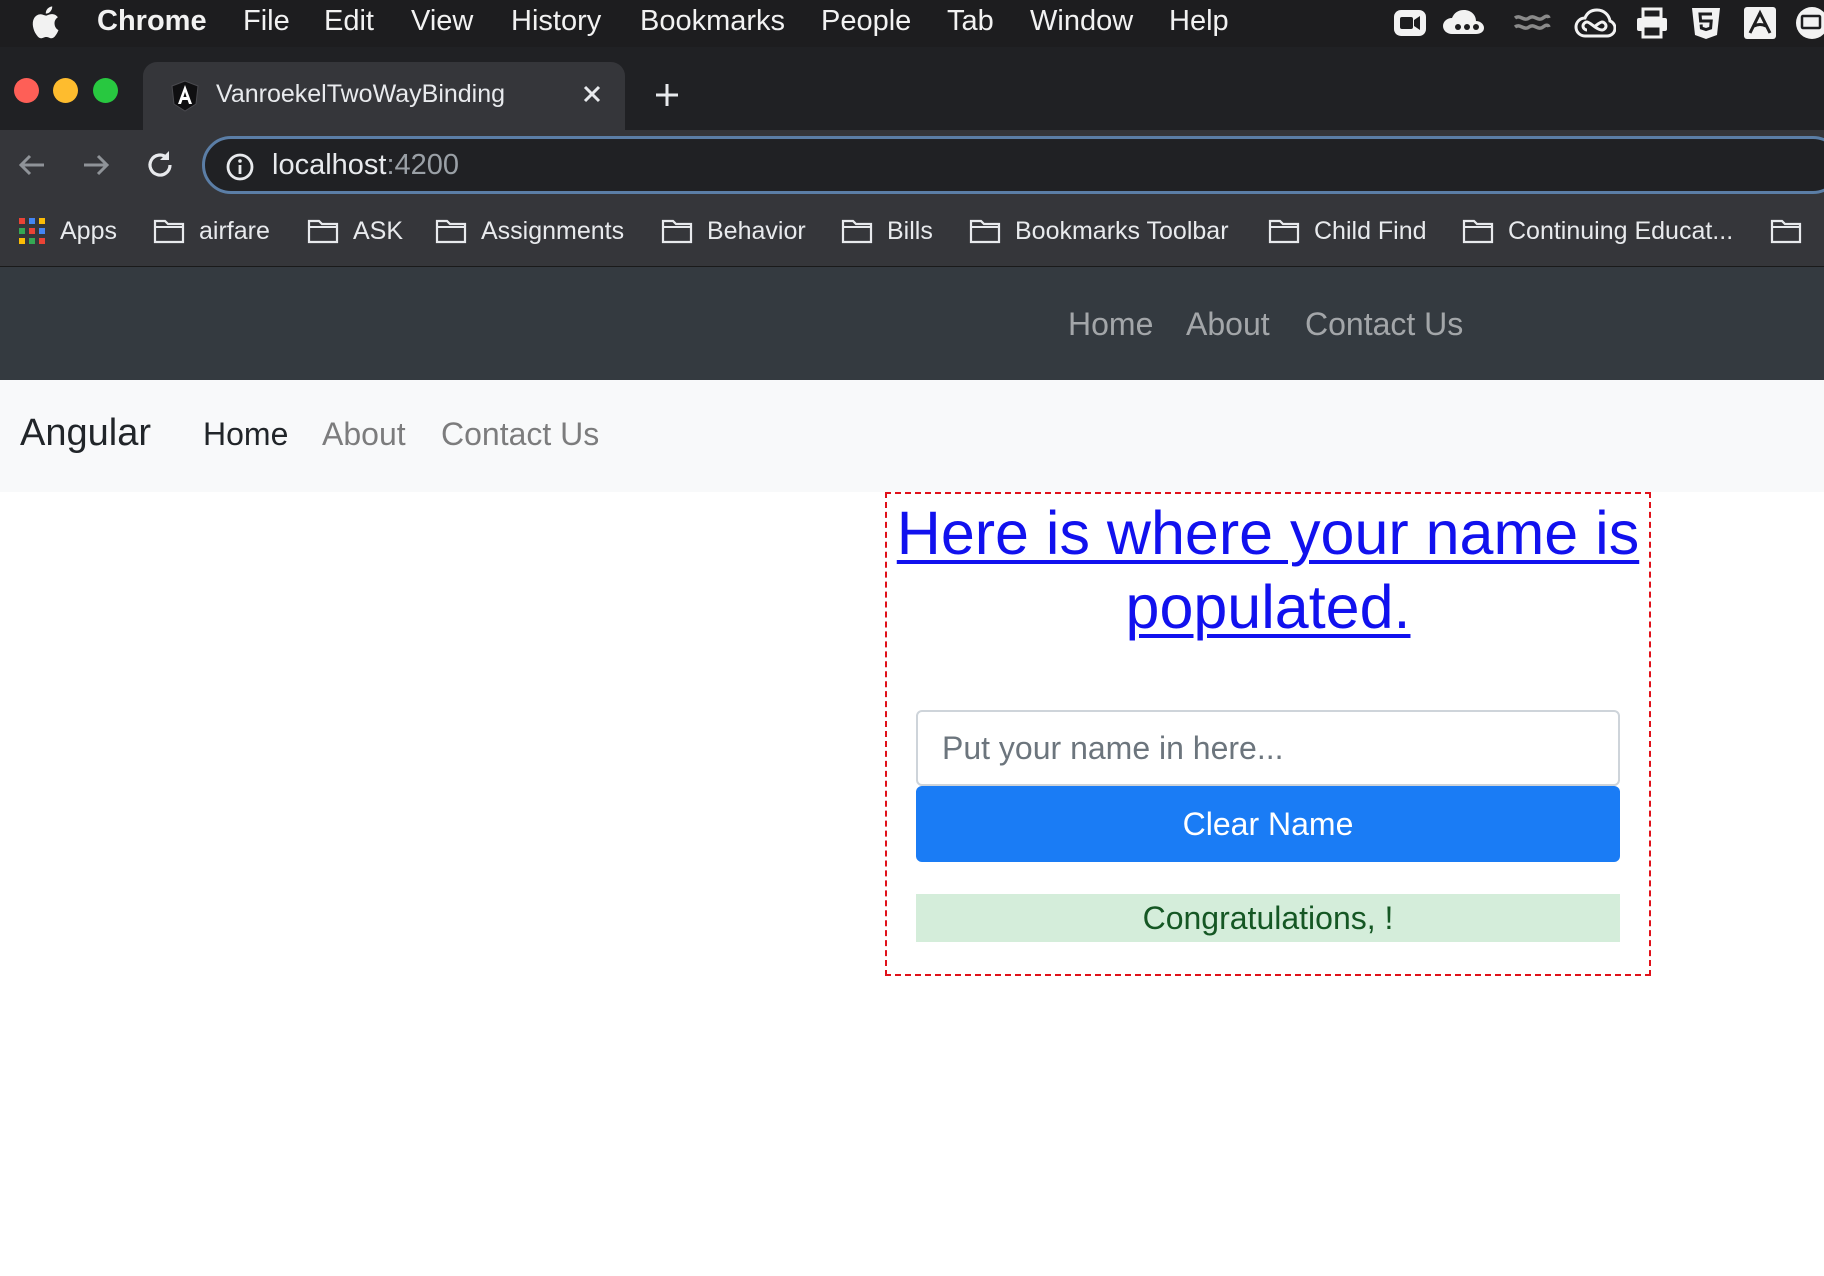 This screenshot has width=1824, height=1276. I want to click on light-nav-home-link: Home, so click(245, 434).